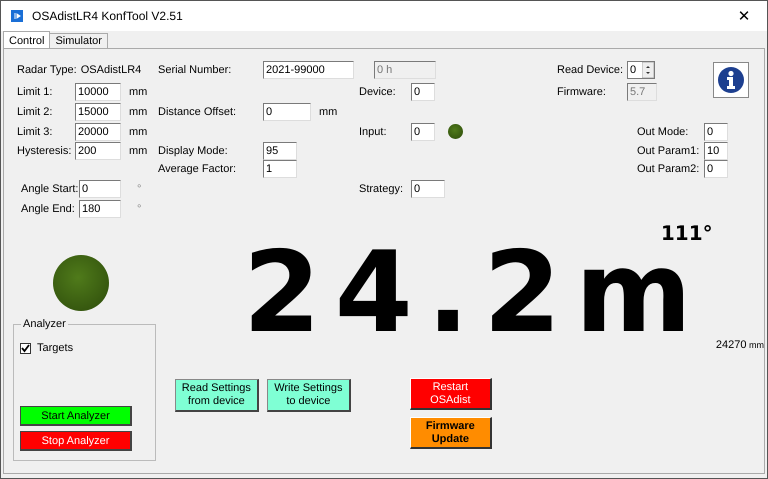  What do you see at coordinates (668, 169) in the screenshot?
I see `field-label: Out Param2:` at bounding box center [668, 169].